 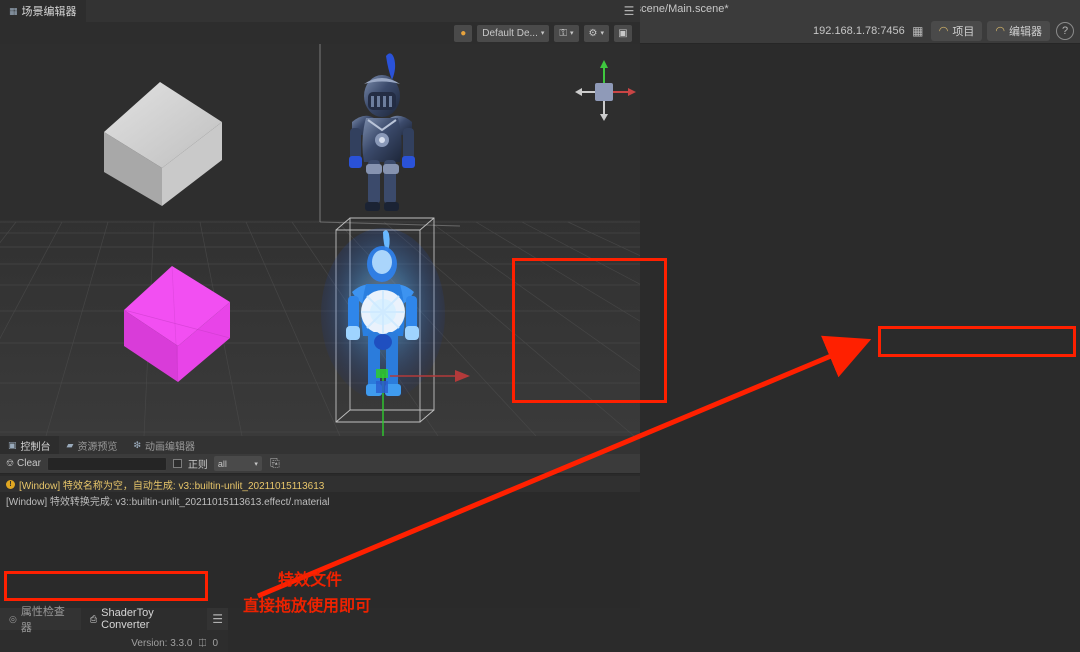 I want to click on scene-tabs: ▦ 场景编辑器 ☰, so click(x=320, y=11).